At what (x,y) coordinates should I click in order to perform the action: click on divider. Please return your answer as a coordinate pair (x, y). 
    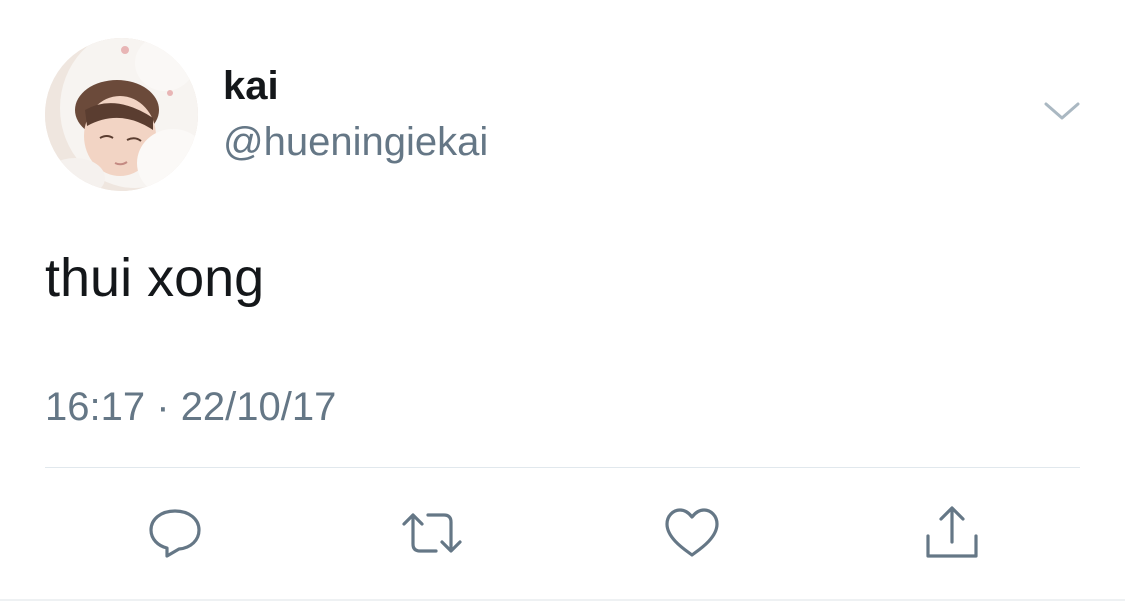
    Looking at the image, I should click on (562, 467).